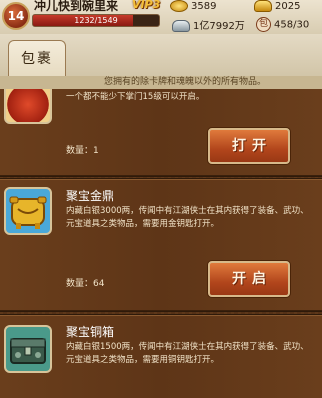 The width and height of the screenshot is (322, 398). I want to click on exp-text: 1232/1549, so click(96, 20).